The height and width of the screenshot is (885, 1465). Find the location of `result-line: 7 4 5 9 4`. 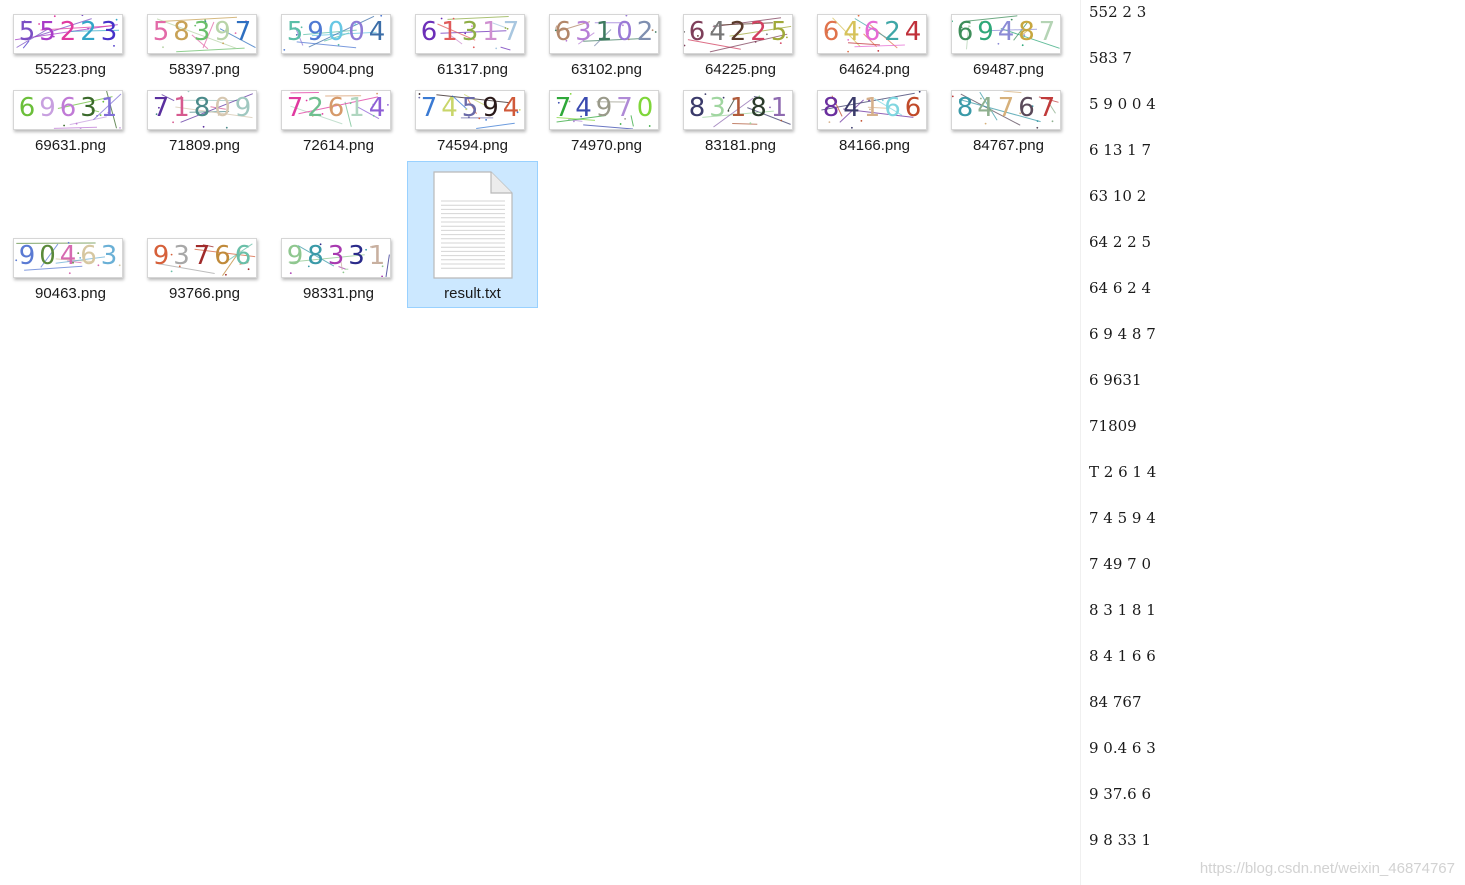

result-line: 7 4 5 9 4 is located at coordinates (1122, 518).